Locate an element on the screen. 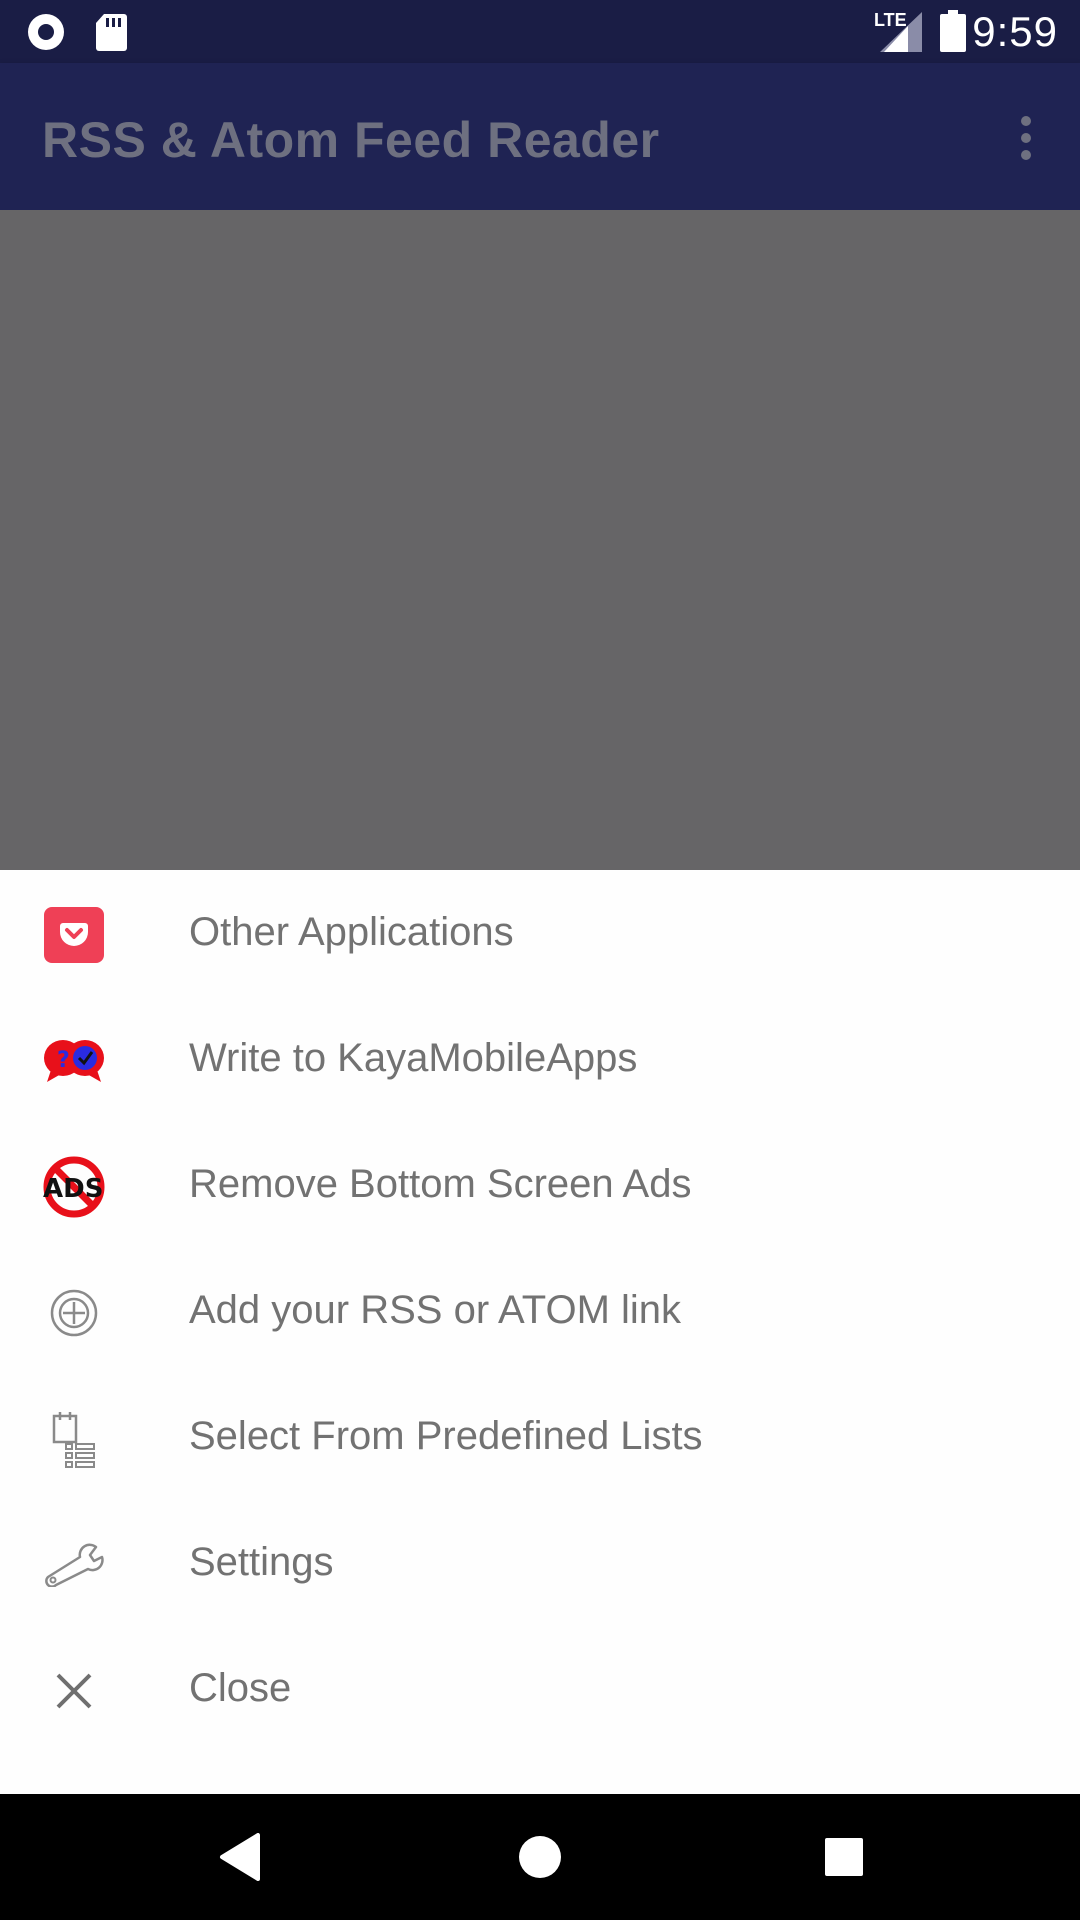 The height and width of the screenshot is (1920, 1080). menu-item-other-applications: Other Applications is located at coordinates (540, 933).